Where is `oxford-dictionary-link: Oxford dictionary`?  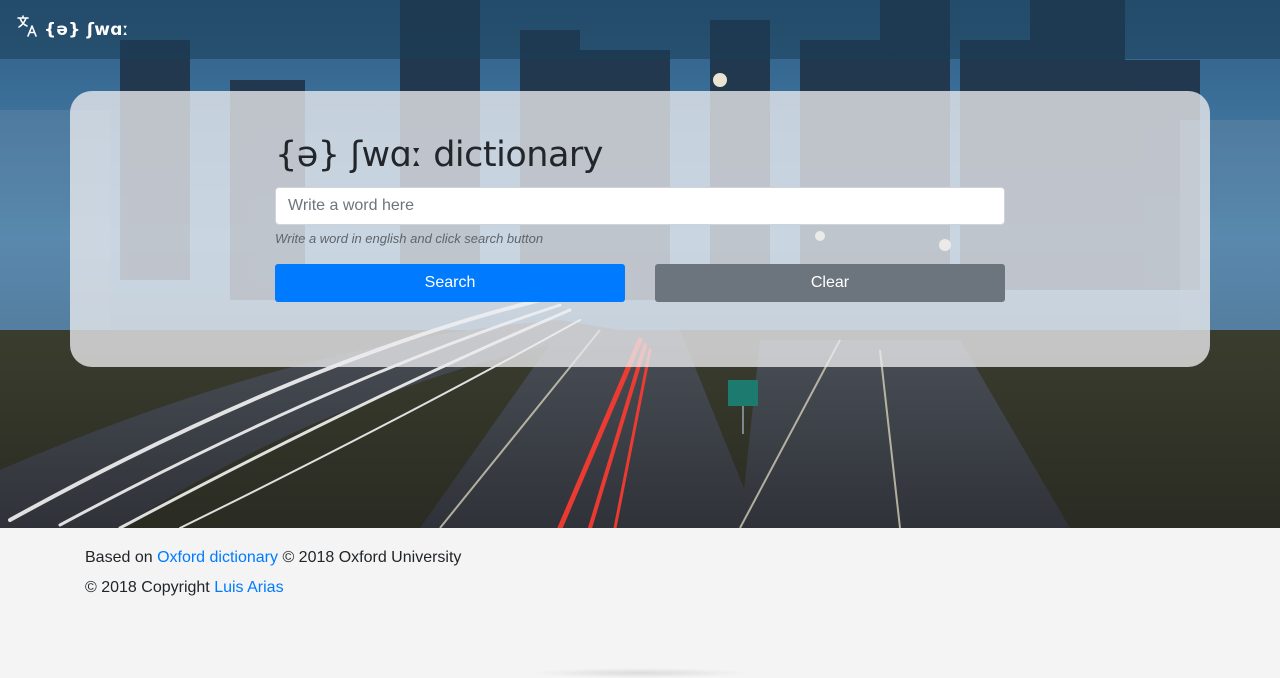
oxford-dictionary-link: Oxford dictionary is located at coordinates (217, 557).